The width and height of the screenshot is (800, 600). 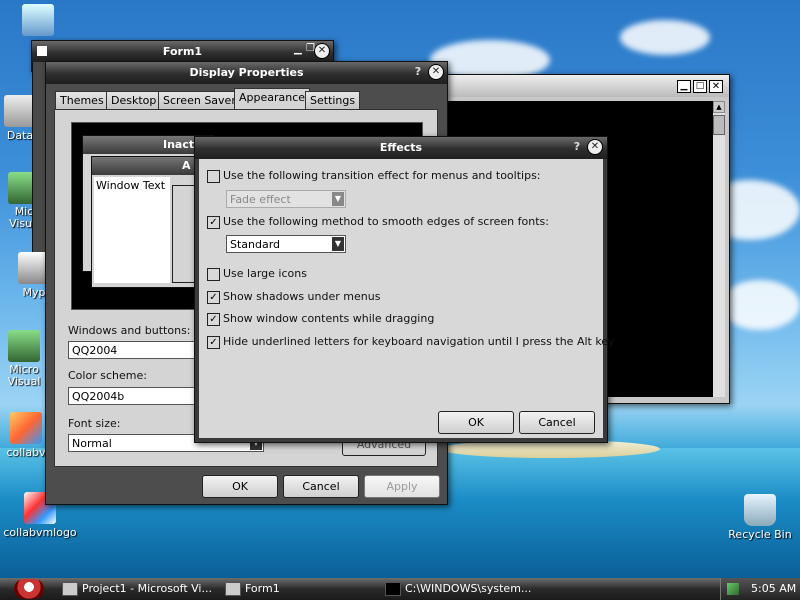 I want to click on tab-desktop: Desktop, so click(x=134, y=100).